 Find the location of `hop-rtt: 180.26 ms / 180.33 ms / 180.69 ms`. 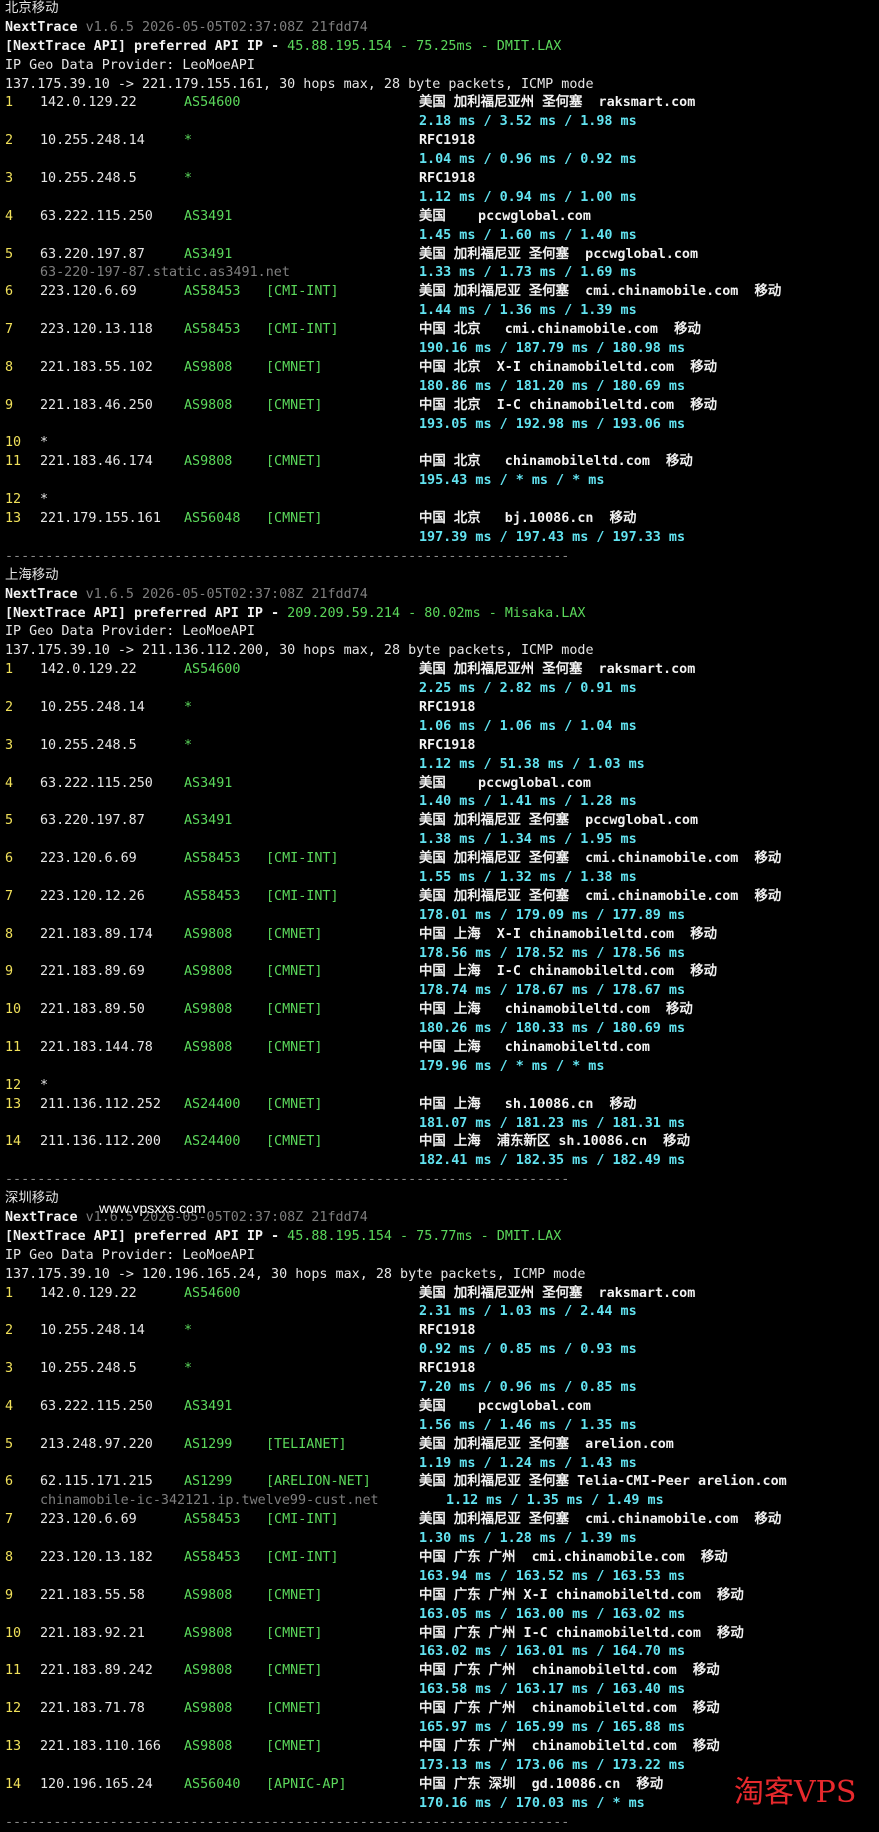

hop-rtt: 180.26 ms / 180.33 ms / 180.69 ms is located at coordinates (552, 1029).